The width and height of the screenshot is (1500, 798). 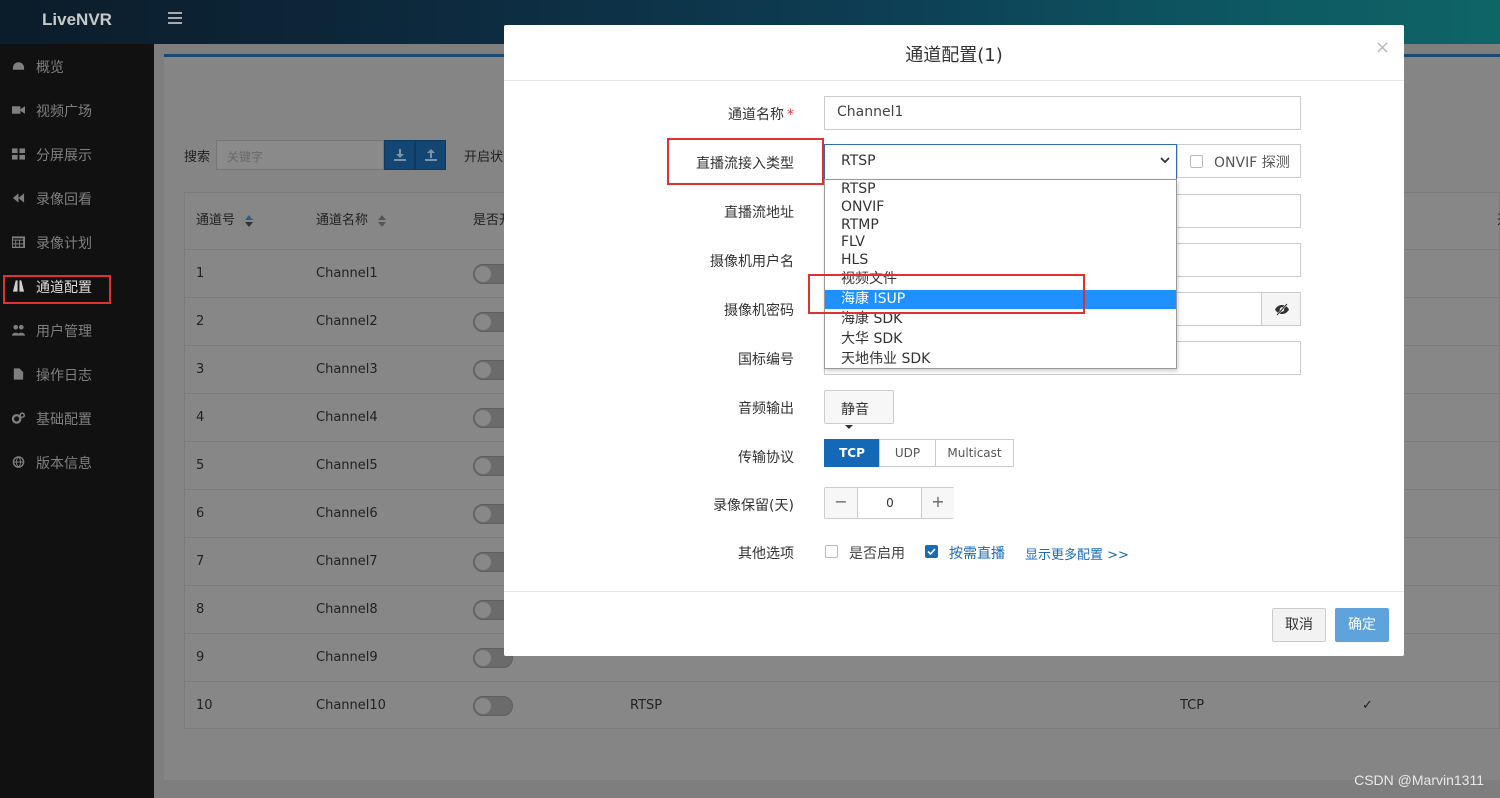 I want to click on file-icon, so click(x=18, y=374).